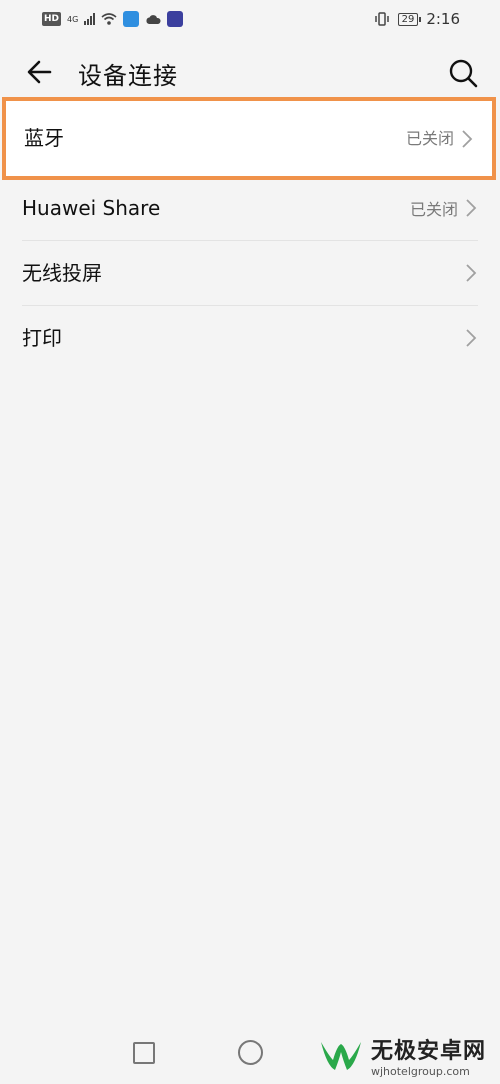 The height and width of the screenshot is (1084, 500). I want to click on status-icons-right: 29 2:16, so click(417, 19).